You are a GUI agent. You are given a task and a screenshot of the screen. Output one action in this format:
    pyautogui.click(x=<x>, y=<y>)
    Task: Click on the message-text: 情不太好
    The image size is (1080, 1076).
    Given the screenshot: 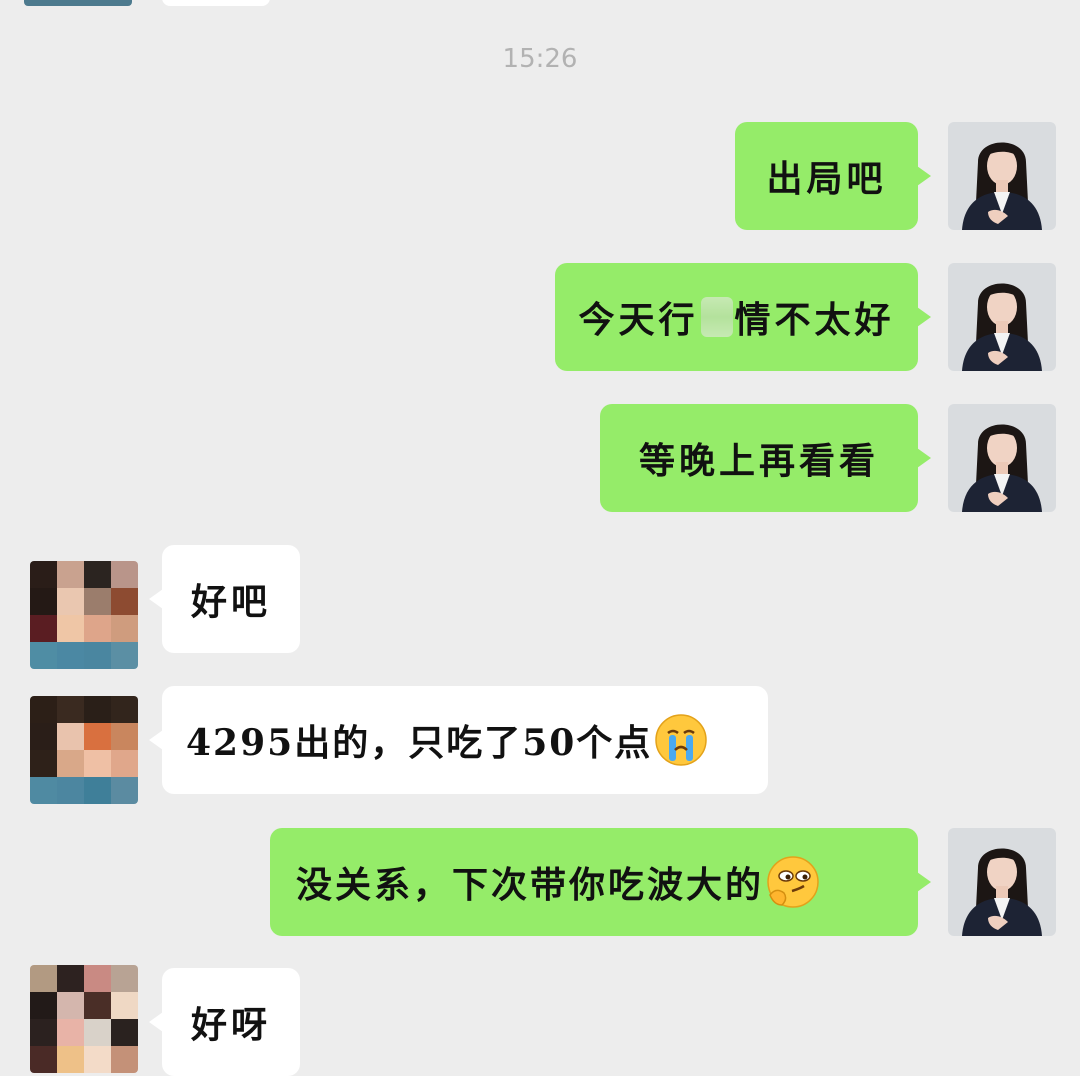 What is the action you would take?
    pyautogui.click(x=814, y=320)
    